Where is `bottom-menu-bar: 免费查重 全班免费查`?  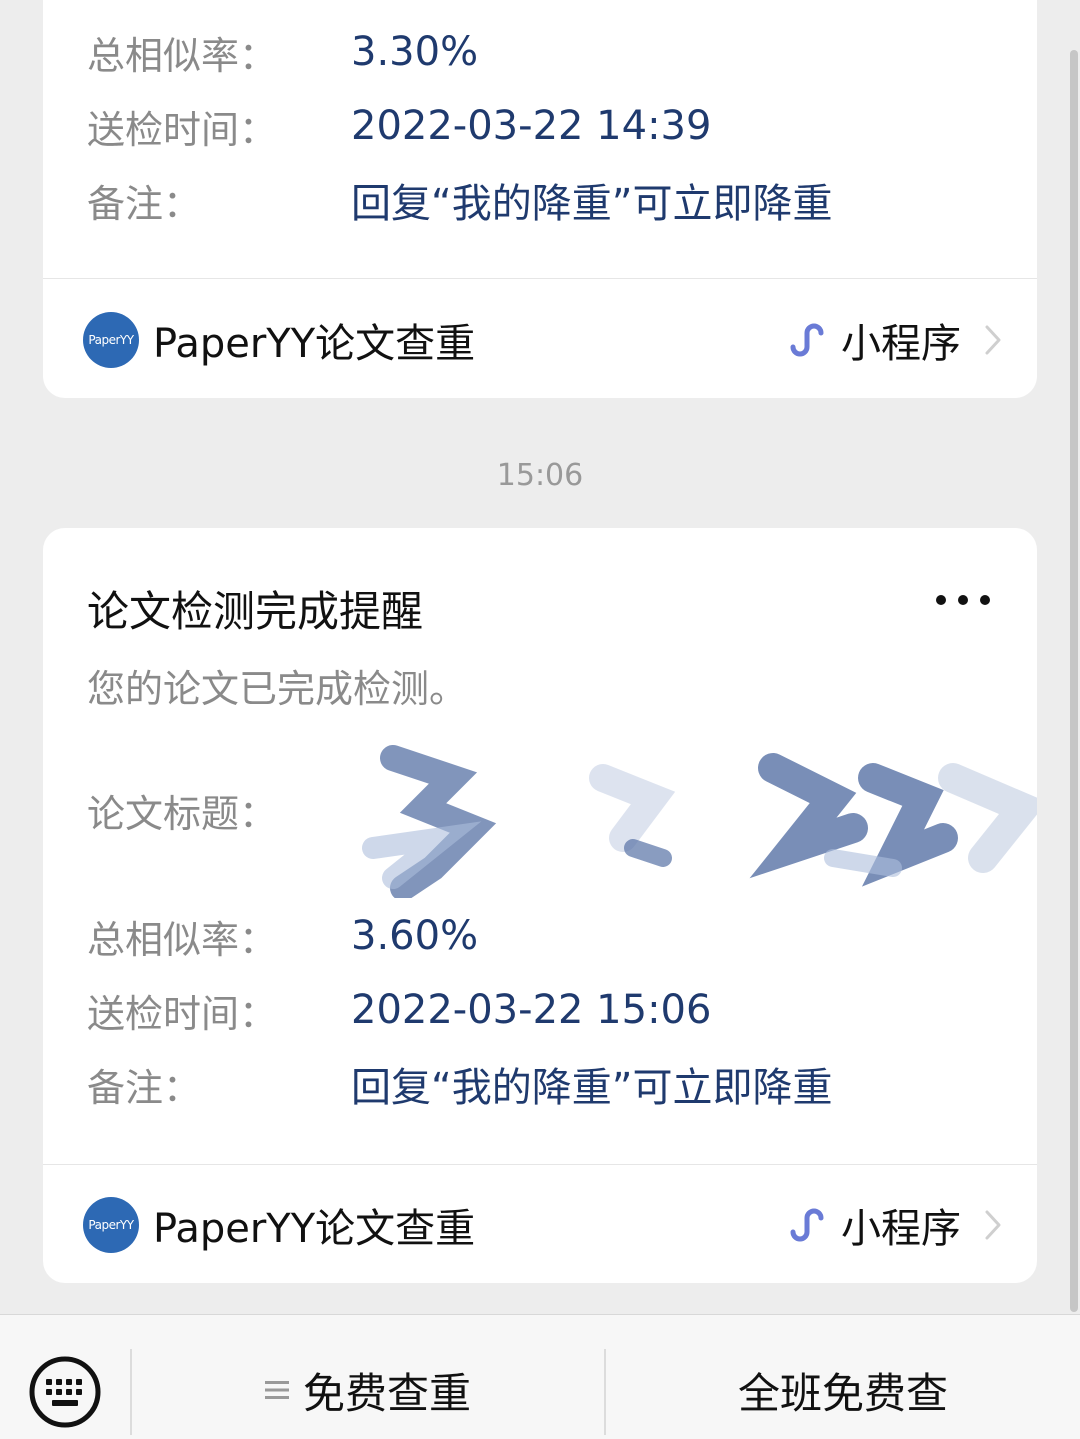
bottom-menu-bar: 免费查重 全班免费查 is located at coordinates (540, 1376).